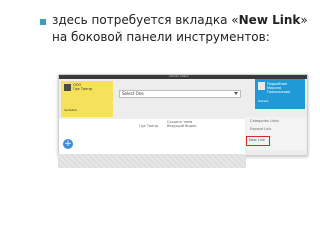  Describe the element at coordinates (68, 144) in the screenshot. I see `add-button: +` at that location.